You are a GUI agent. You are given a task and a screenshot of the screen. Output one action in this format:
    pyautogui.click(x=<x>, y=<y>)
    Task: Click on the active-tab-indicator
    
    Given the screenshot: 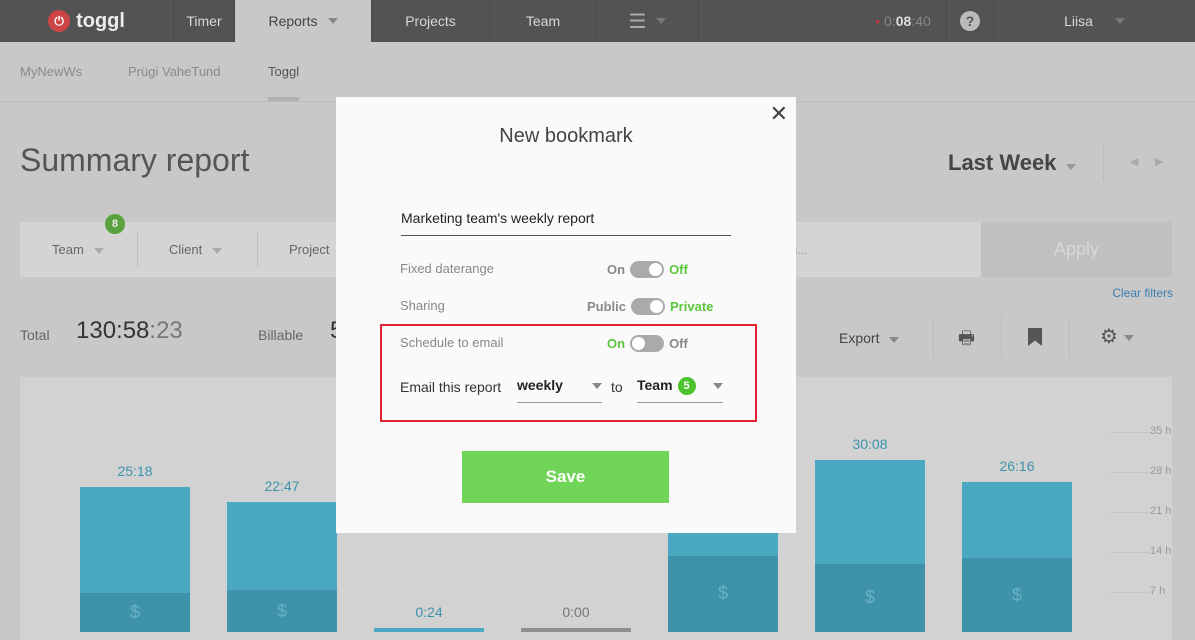 What is the action you would take?
    pyautogui.click(x=283, y=99)
    